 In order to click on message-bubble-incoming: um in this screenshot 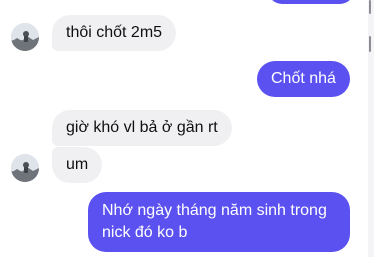, I will do `click(77, 165)`.